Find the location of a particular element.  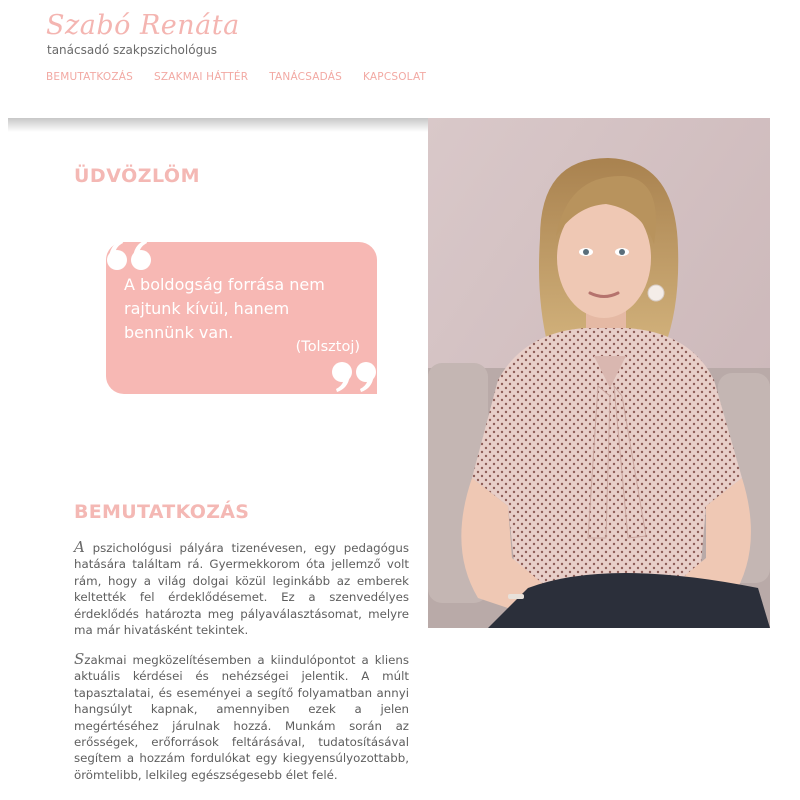

nav-link-tanacsadas: TANÁCSADÁS is located at coordinates (305, 77).